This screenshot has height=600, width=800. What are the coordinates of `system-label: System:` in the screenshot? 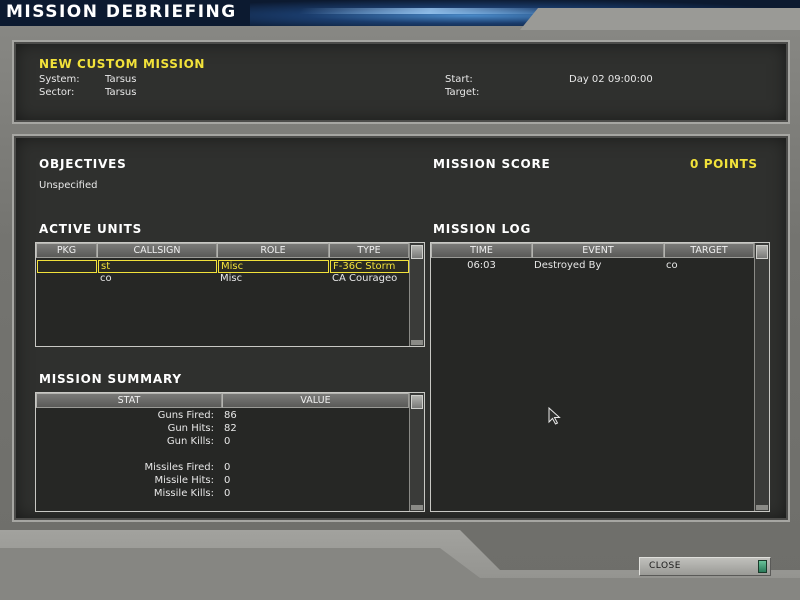 It's located at (59, 79).